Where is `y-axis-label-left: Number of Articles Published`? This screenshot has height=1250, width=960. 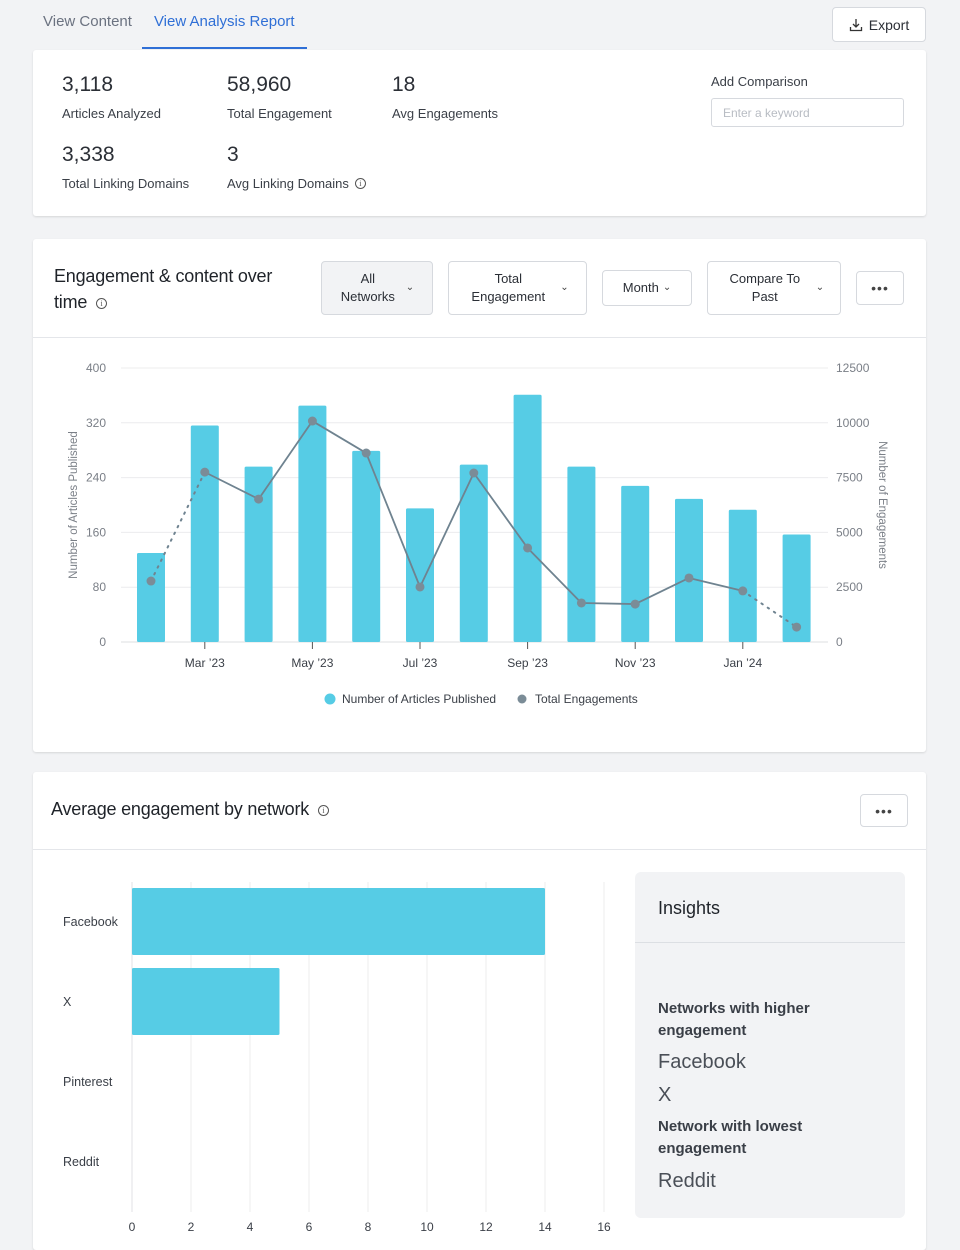
y-axis-label-left: Number of Articles Published is located at coordinates (74, 505).